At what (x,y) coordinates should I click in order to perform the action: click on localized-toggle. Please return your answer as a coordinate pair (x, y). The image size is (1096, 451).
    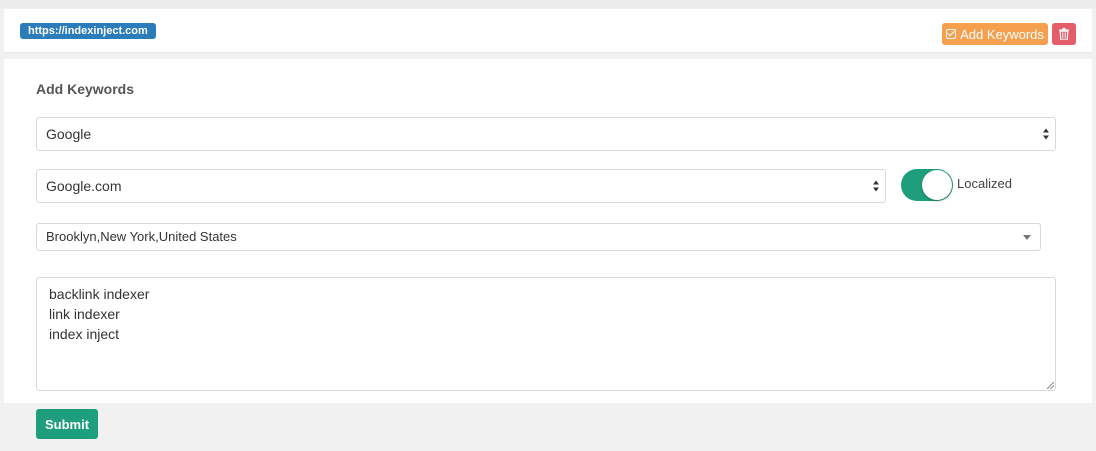
    Looking at the image, I should click on (927, 185).